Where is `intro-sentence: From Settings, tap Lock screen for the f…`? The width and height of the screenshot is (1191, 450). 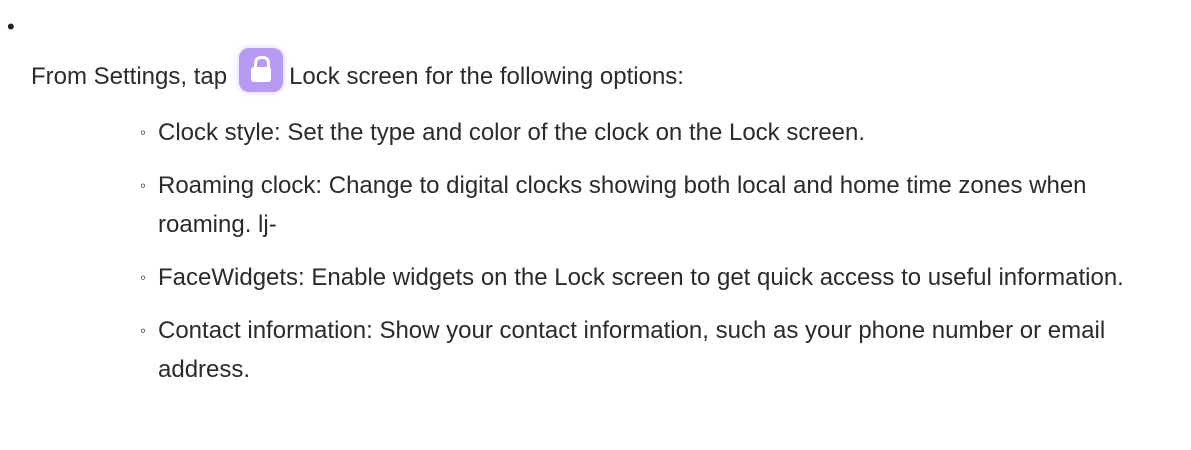
intro-sentence: From Settings, tap Lock screen for the f… is located at coordinates (357, 72).